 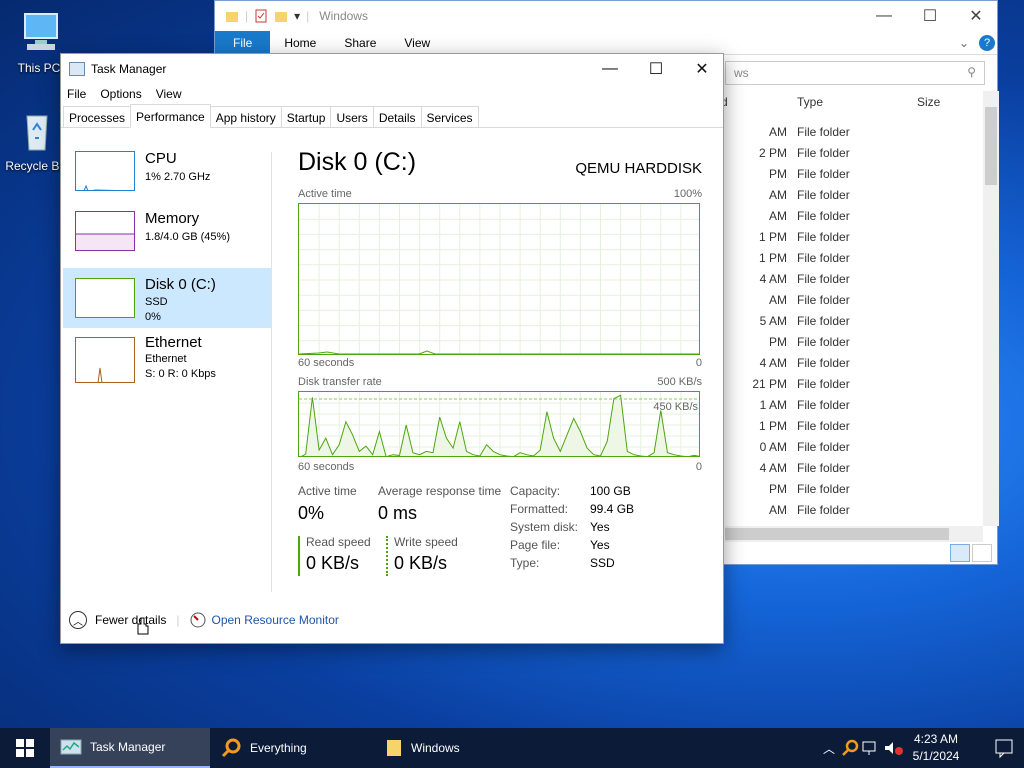 I want to click on file-list-row: 1 AM File folder, so click(x=816, y=405).